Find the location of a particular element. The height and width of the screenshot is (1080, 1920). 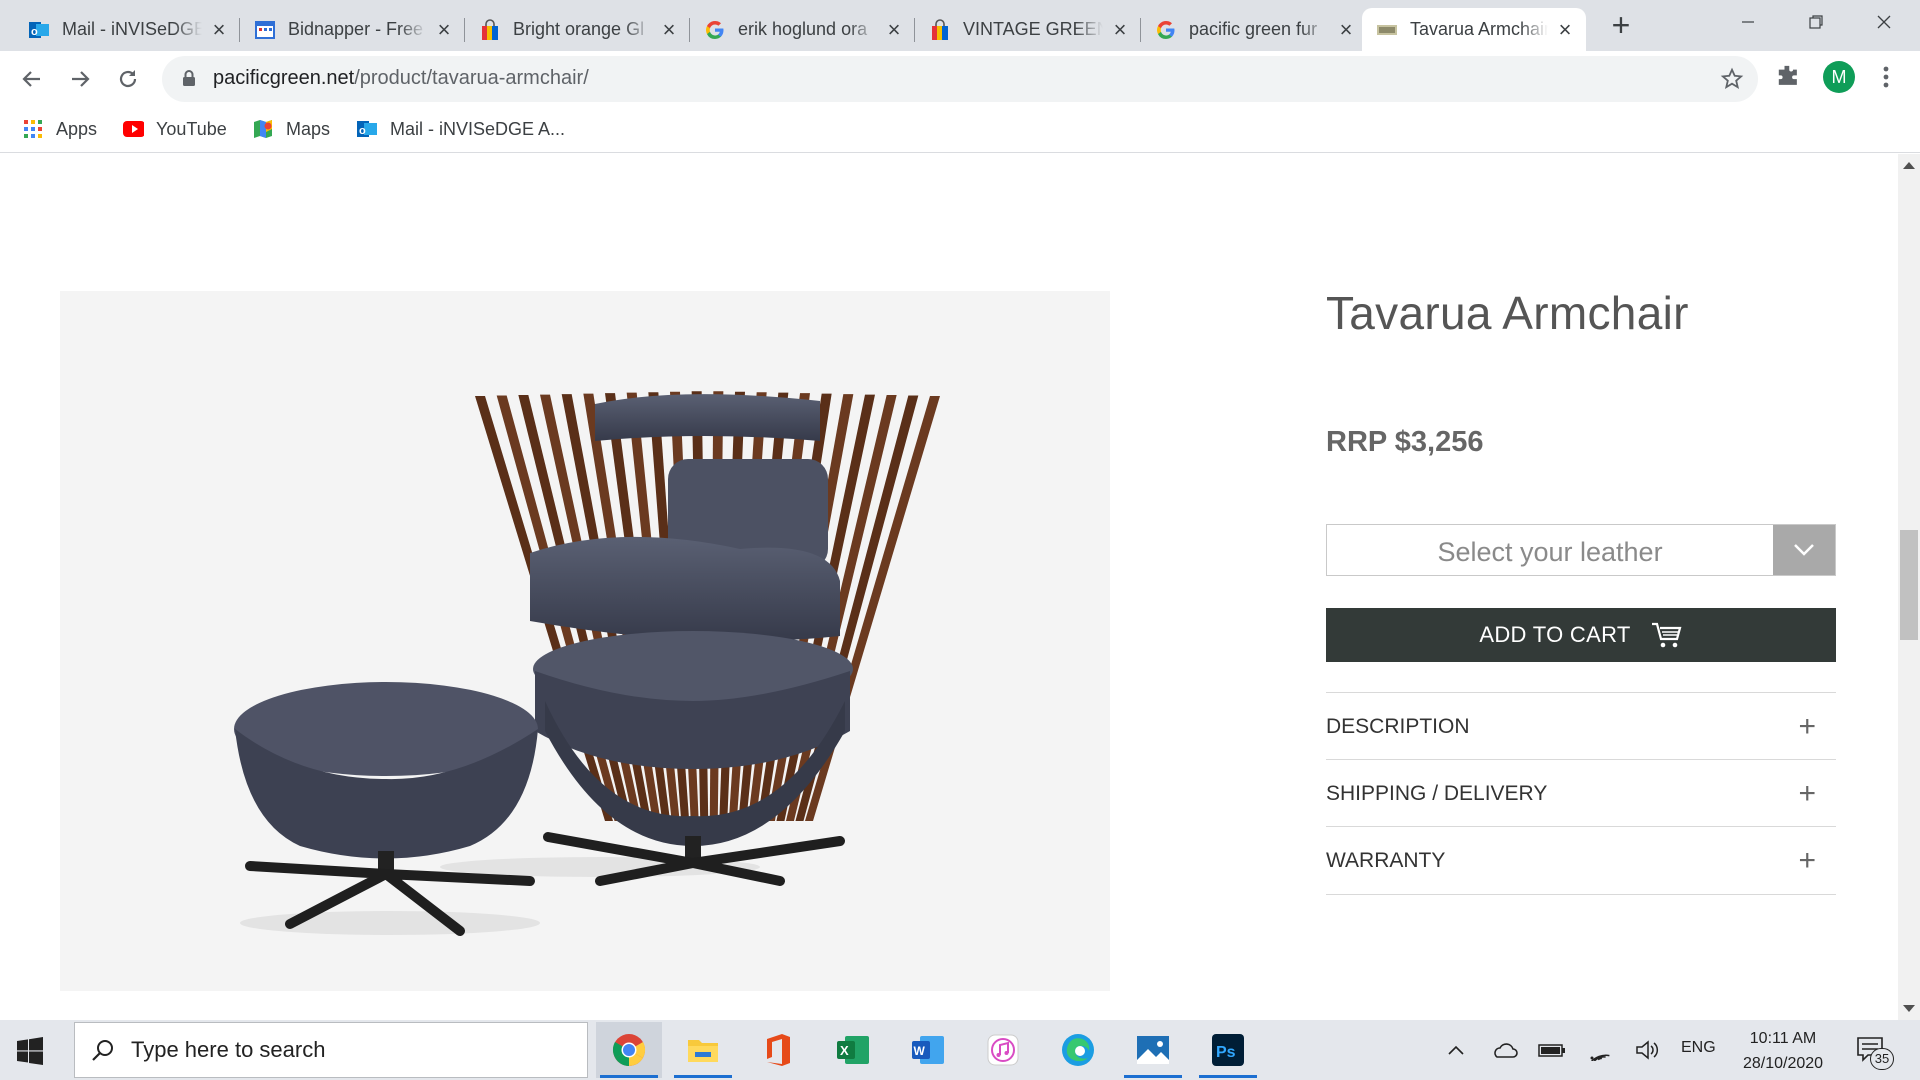

taskbar-file-explorer is located at coordinates (703, 1050).